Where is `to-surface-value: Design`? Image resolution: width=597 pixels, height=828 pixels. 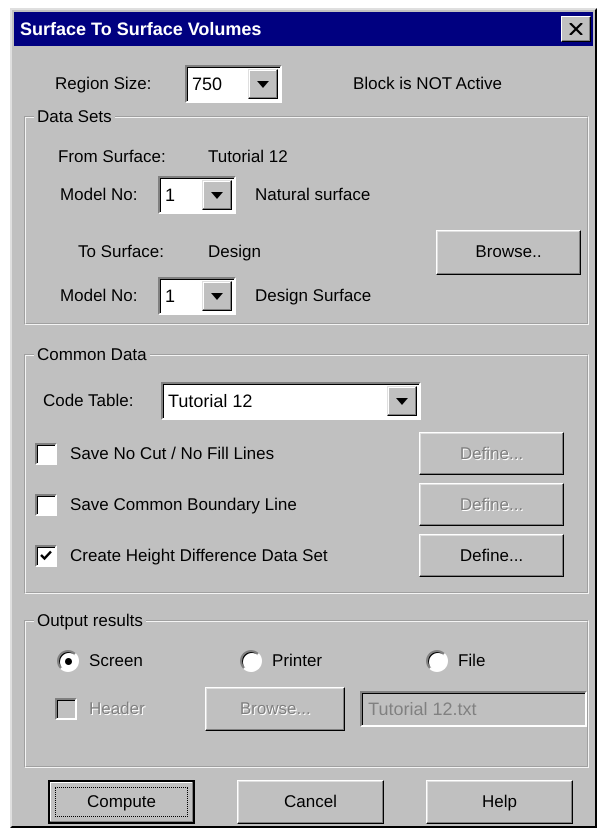 to-surface-value: Design is located at coordinates (234, 252).